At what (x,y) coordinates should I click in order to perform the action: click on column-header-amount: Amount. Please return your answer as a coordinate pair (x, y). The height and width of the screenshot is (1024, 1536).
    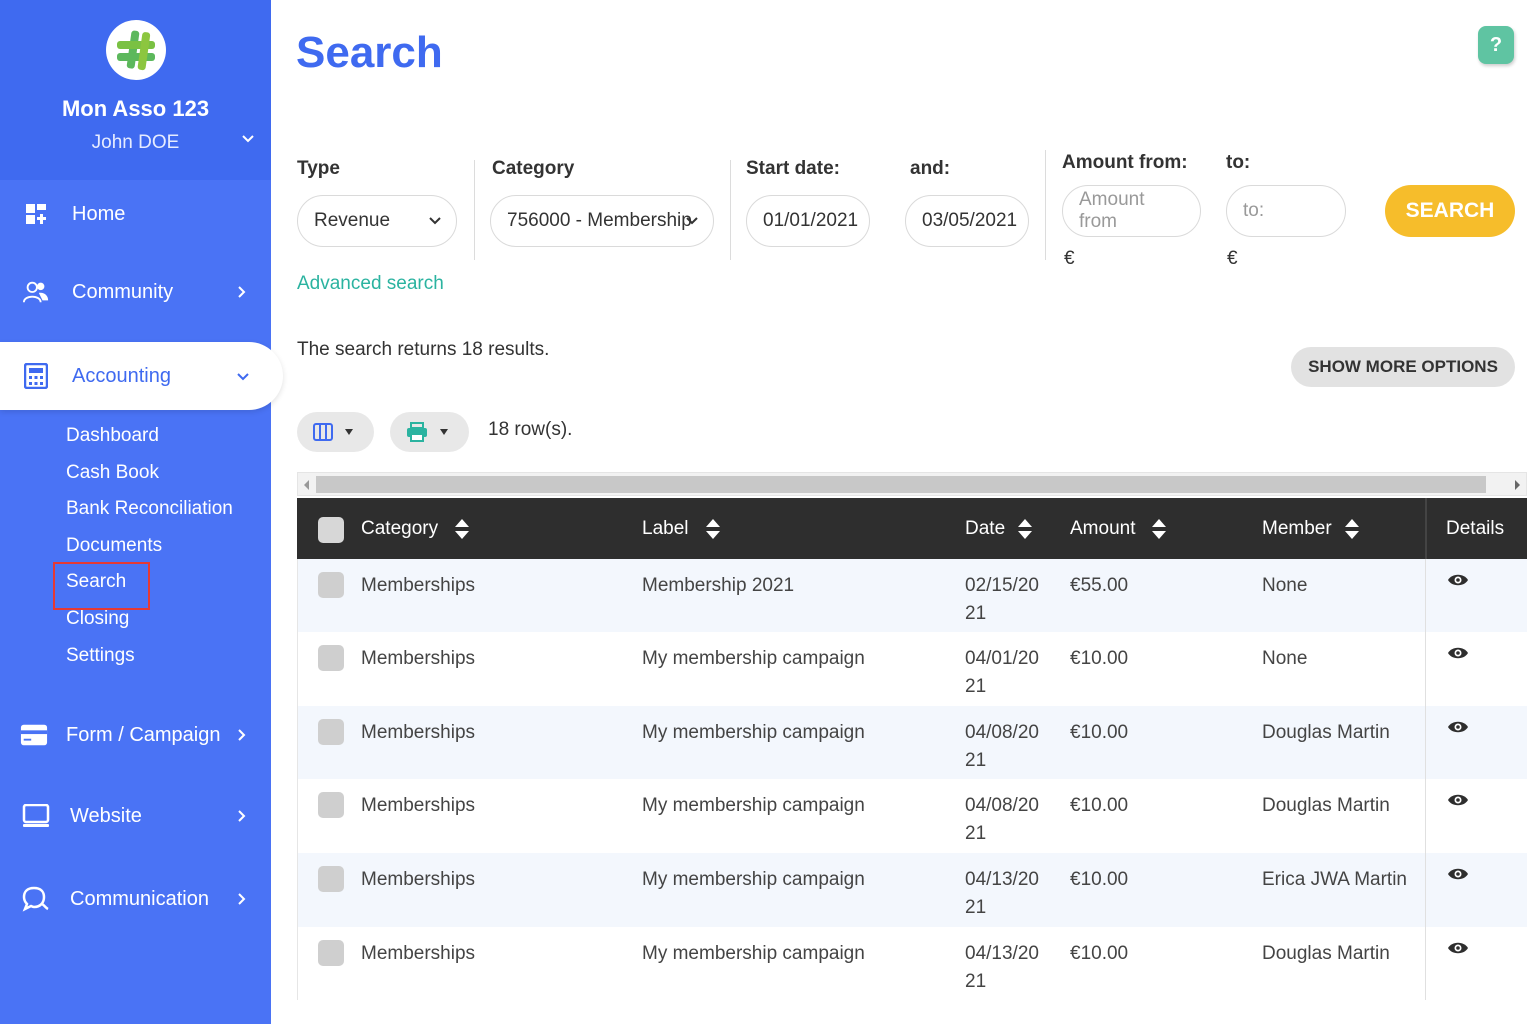
    Looking at the image, I should click on (1118, 528).